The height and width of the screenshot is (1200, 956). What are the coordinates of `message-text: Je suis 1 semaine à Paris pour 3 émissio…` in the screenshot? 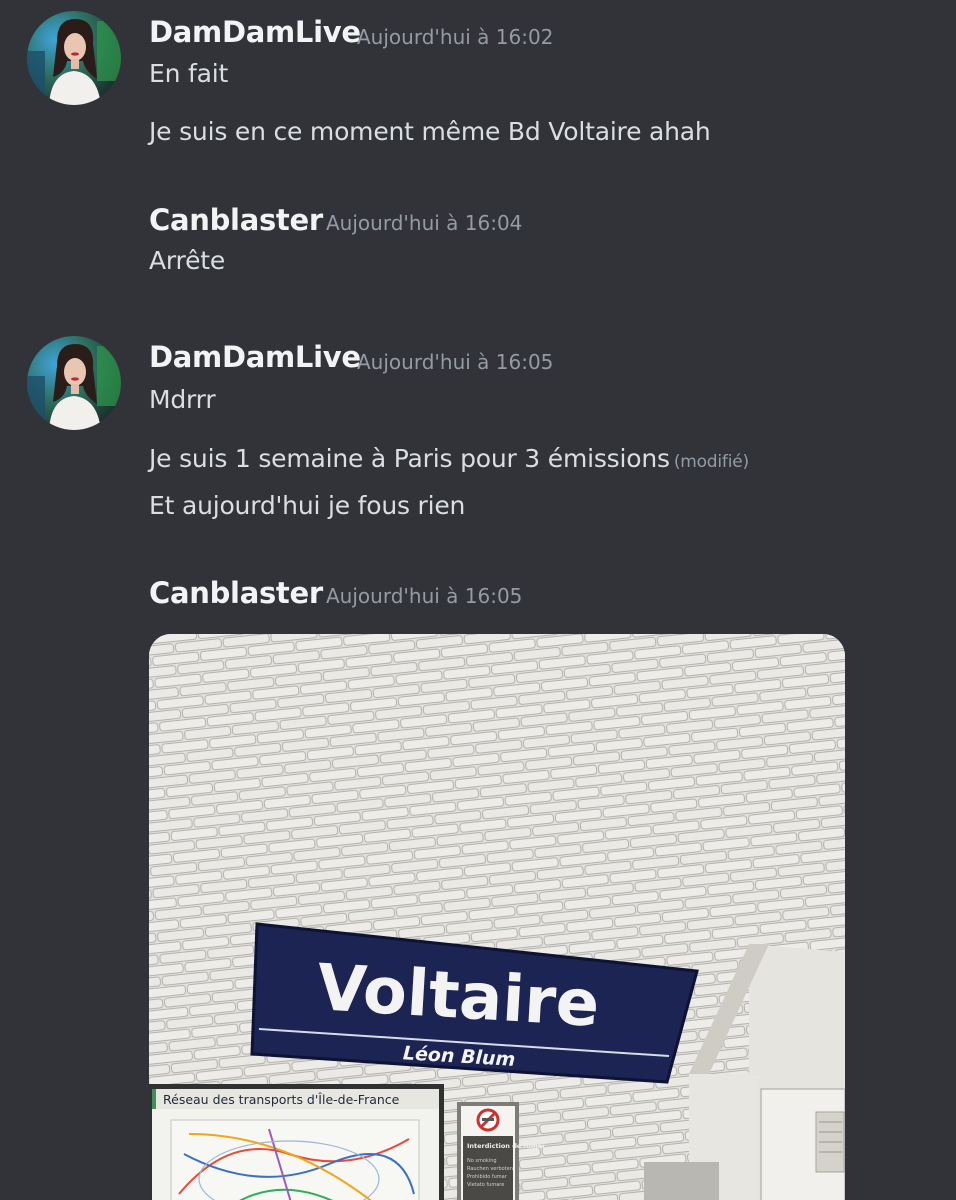 It's located at (409, 458).